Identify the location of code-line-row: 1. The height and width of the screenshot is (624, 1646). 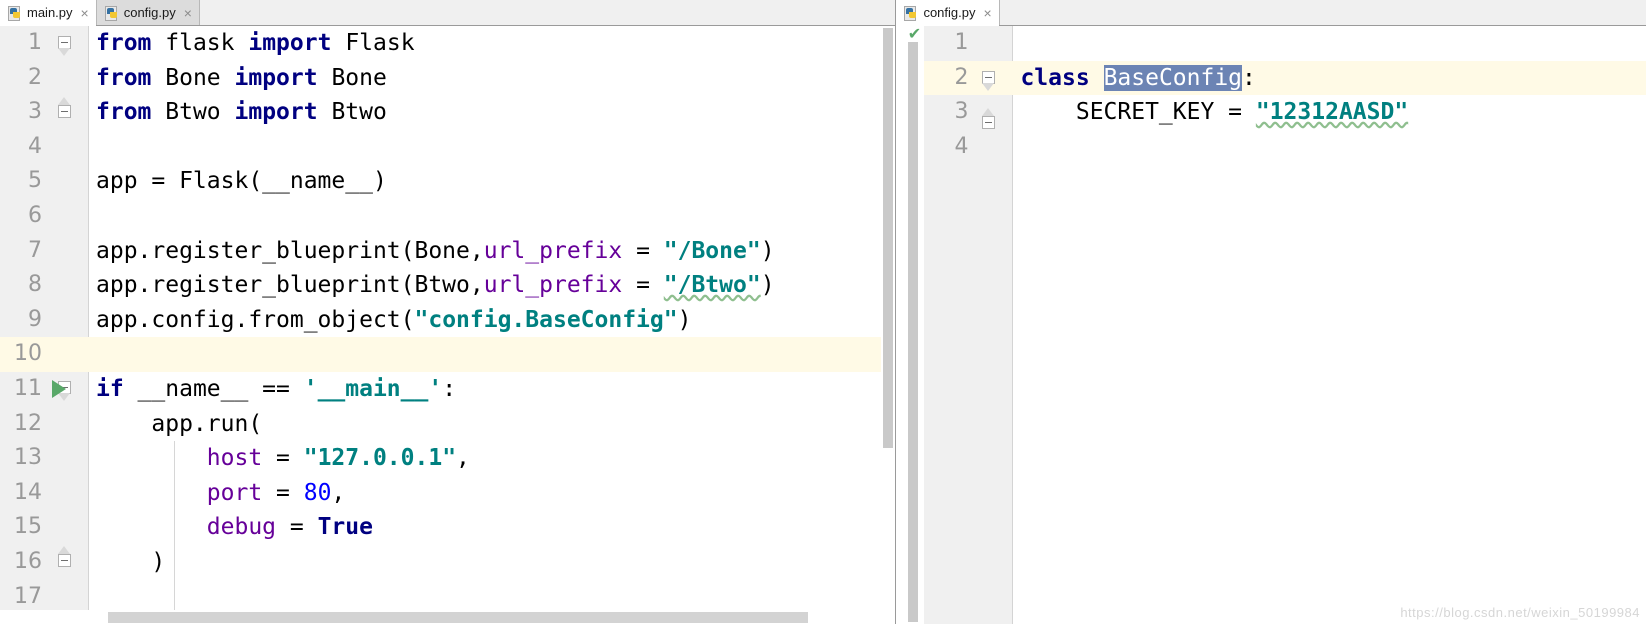
(1285, 43).